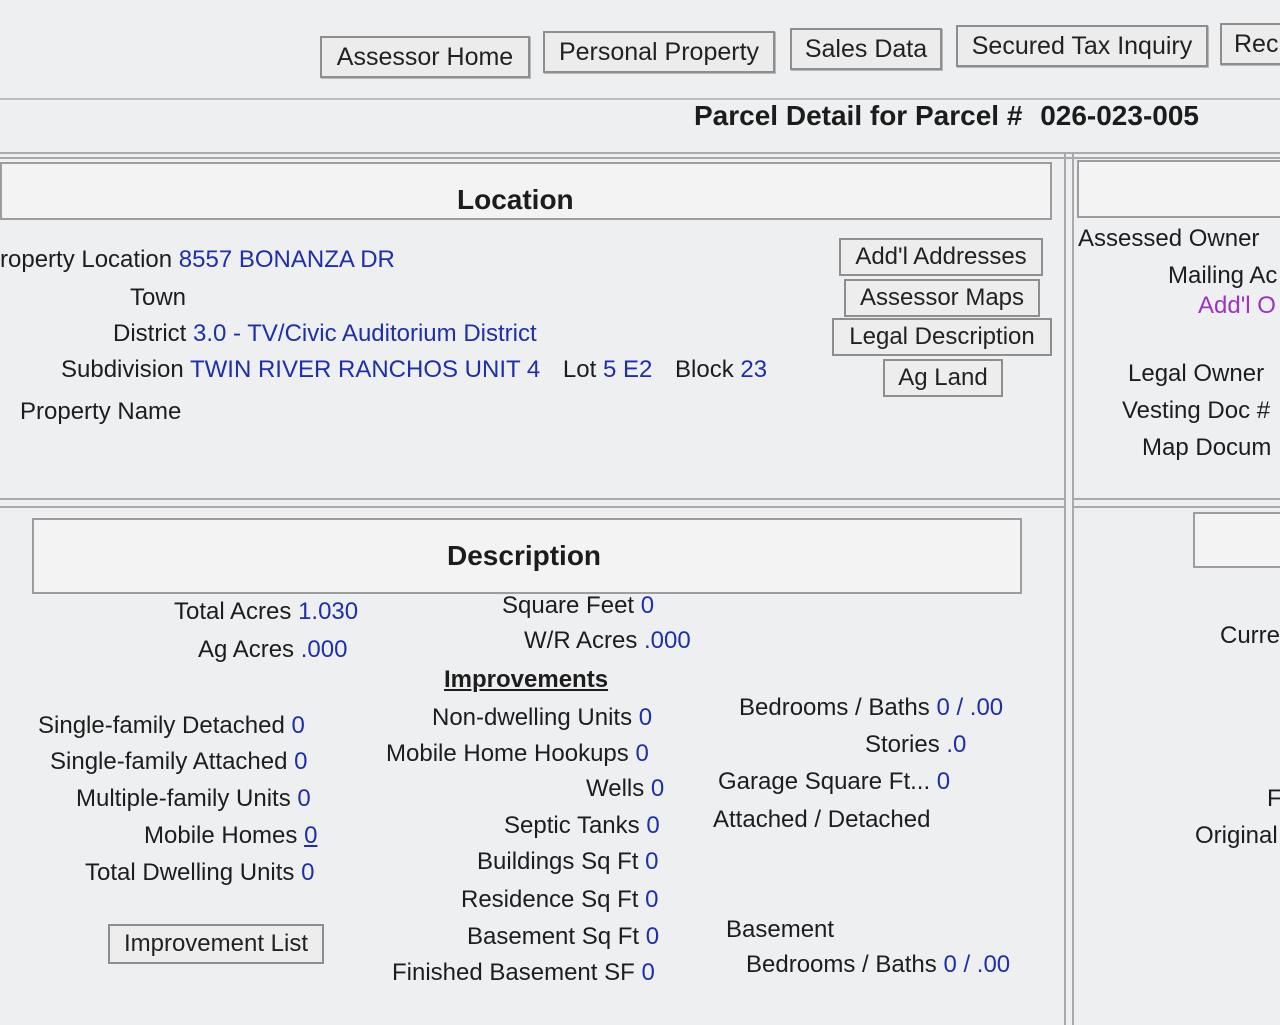 This screenshot has width=1280, height=1025. I want to click on garage-value: 0, so click(943, 781).